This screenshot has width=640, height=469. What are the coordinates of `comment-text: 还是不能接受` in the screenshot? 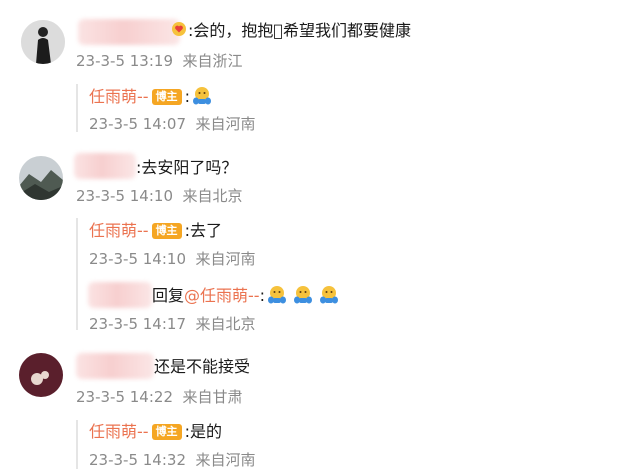 It's located at (202, 366).